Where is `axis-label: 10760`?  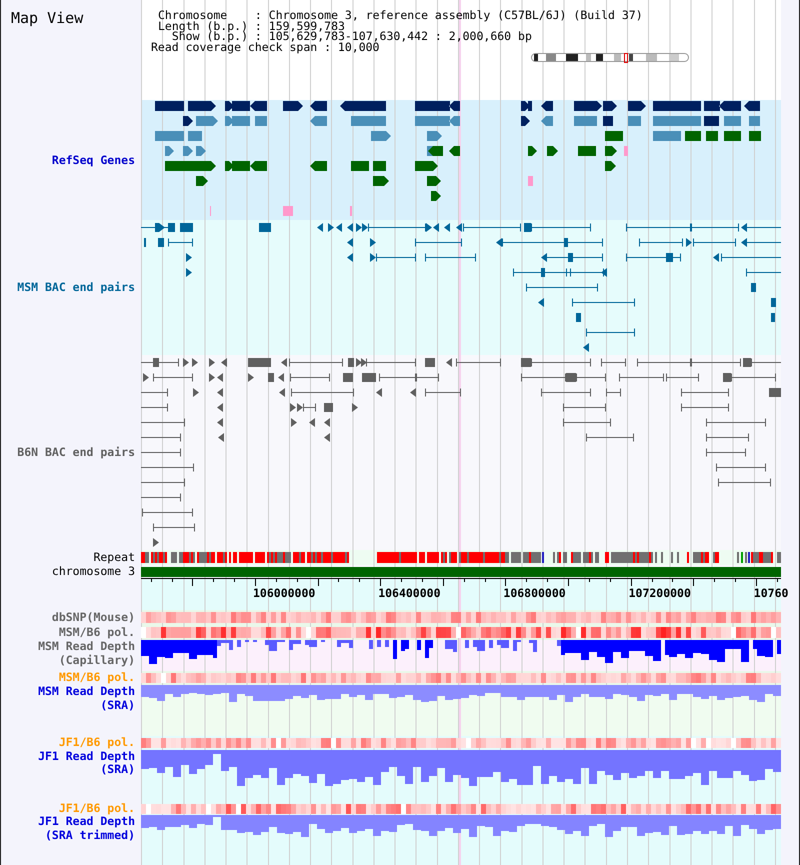 axis-label: 10760 is located at coordinates (771, 593).